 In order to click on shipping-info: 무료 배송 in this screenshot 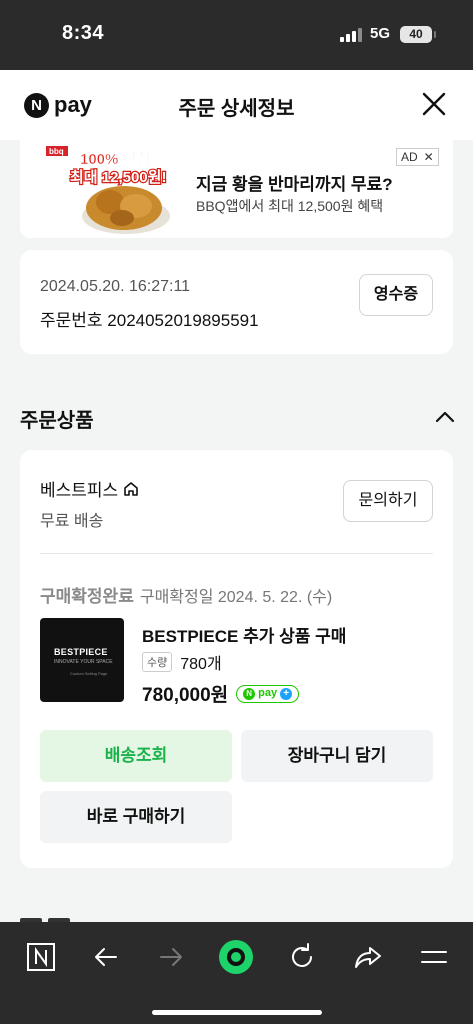, I will do `click(72, 521)`.